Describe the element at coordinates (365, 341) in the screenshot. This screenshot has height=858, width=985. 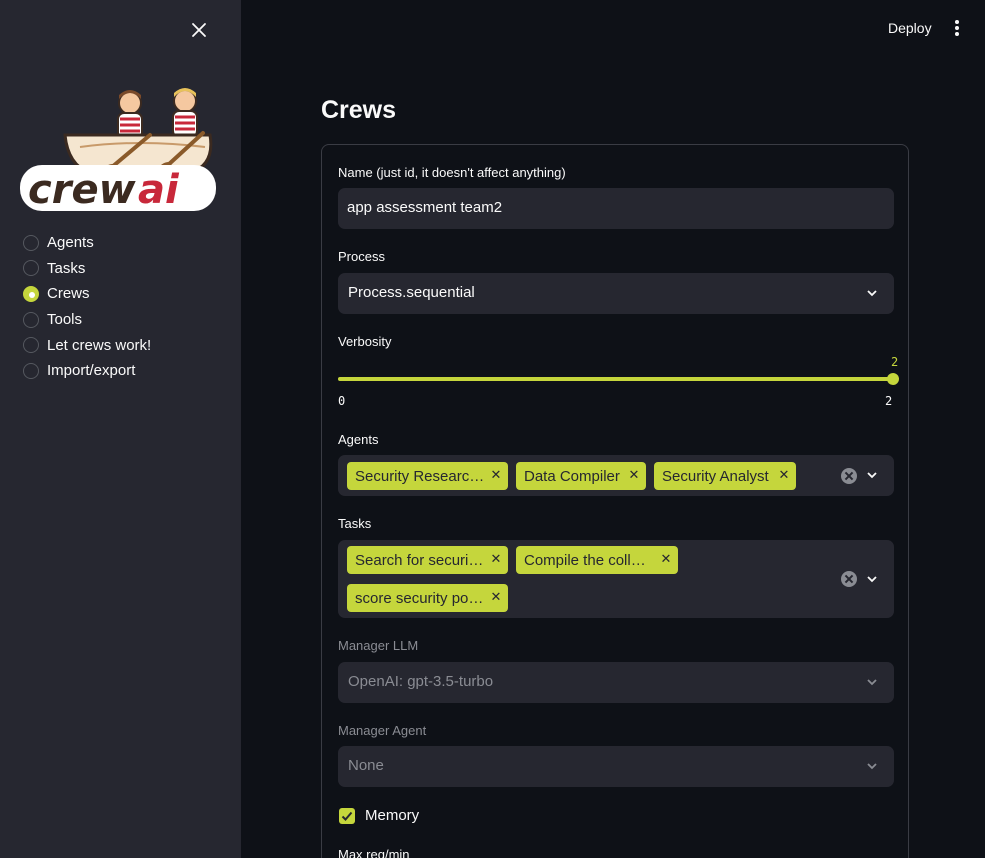
I see `verbosity-label: Verbosity` at that location.